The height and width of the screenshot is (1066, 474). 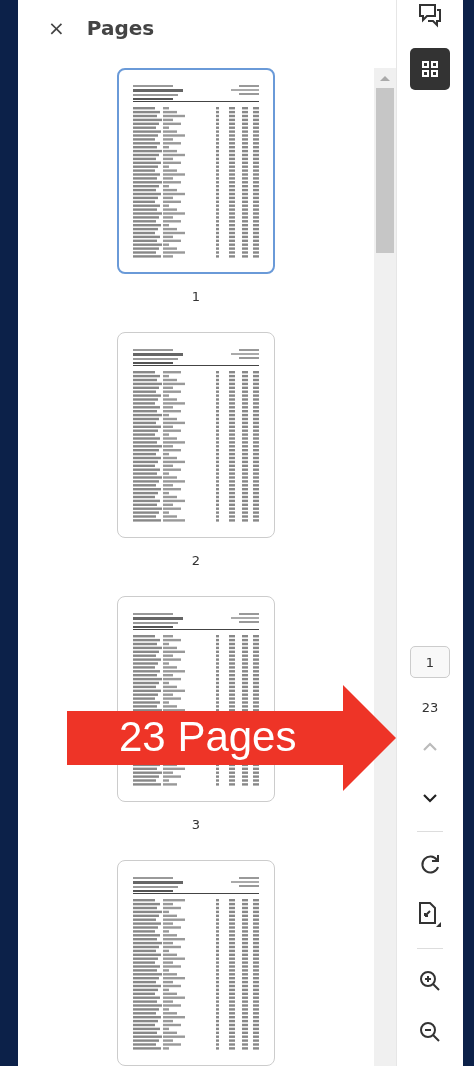 I want to click on panel-title: Pages, so click(x=120, y=28).